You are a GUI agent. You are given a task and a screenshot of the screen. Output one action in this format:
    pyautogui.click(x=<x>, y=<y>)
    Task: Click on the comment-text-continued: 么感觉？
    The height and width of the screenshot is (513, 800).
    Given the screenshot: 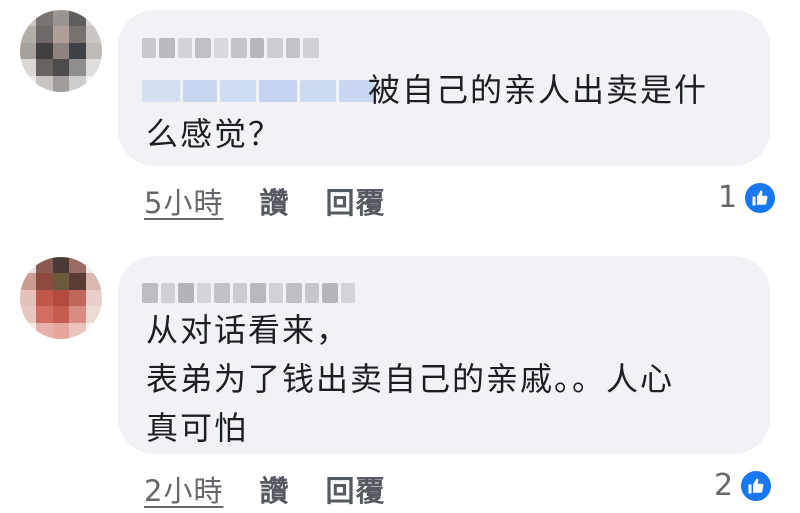 What is the action you would take?
    pyautogui.click(x=214, y=134)
    